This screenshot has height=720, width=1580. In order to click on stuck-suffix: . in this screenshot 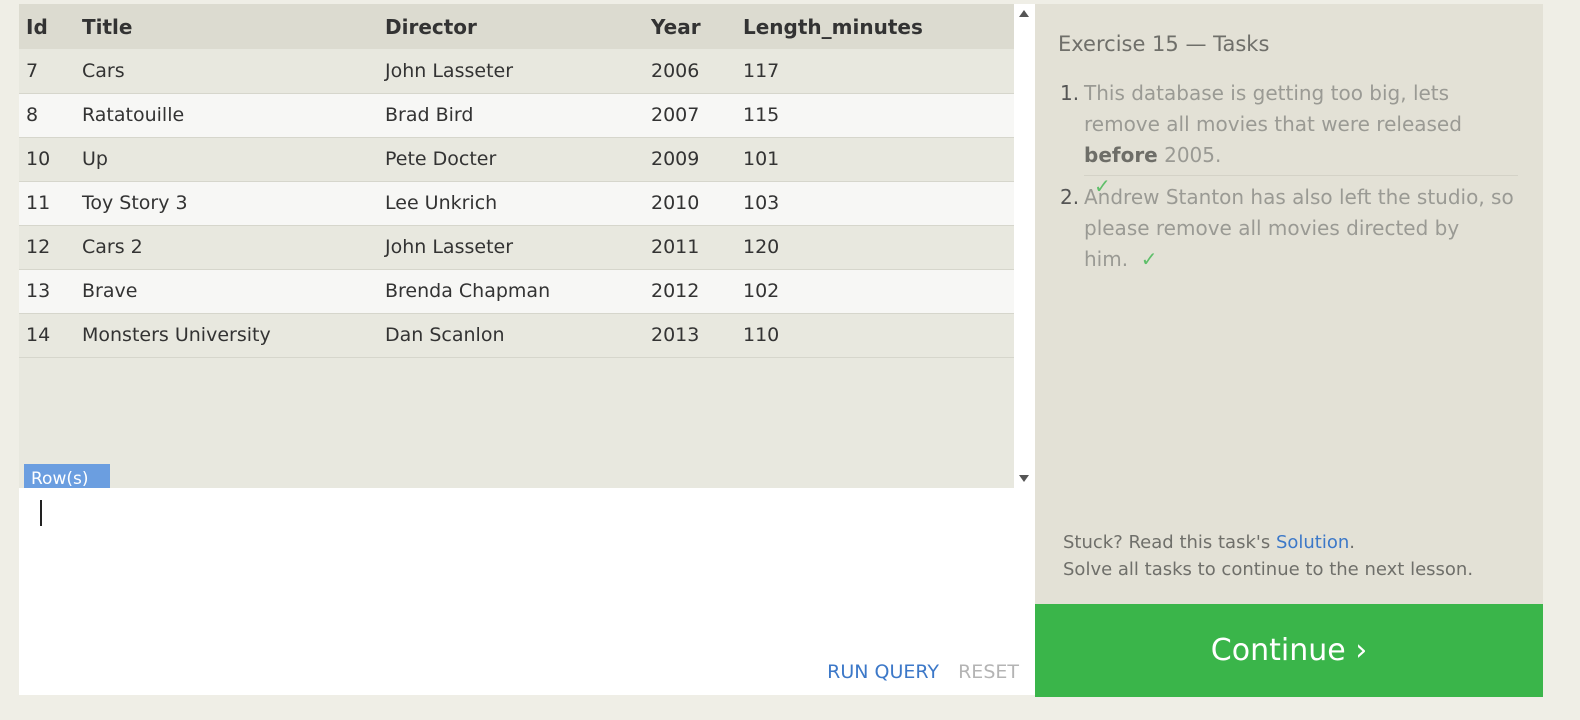, I will do `click(1352, 542)`.